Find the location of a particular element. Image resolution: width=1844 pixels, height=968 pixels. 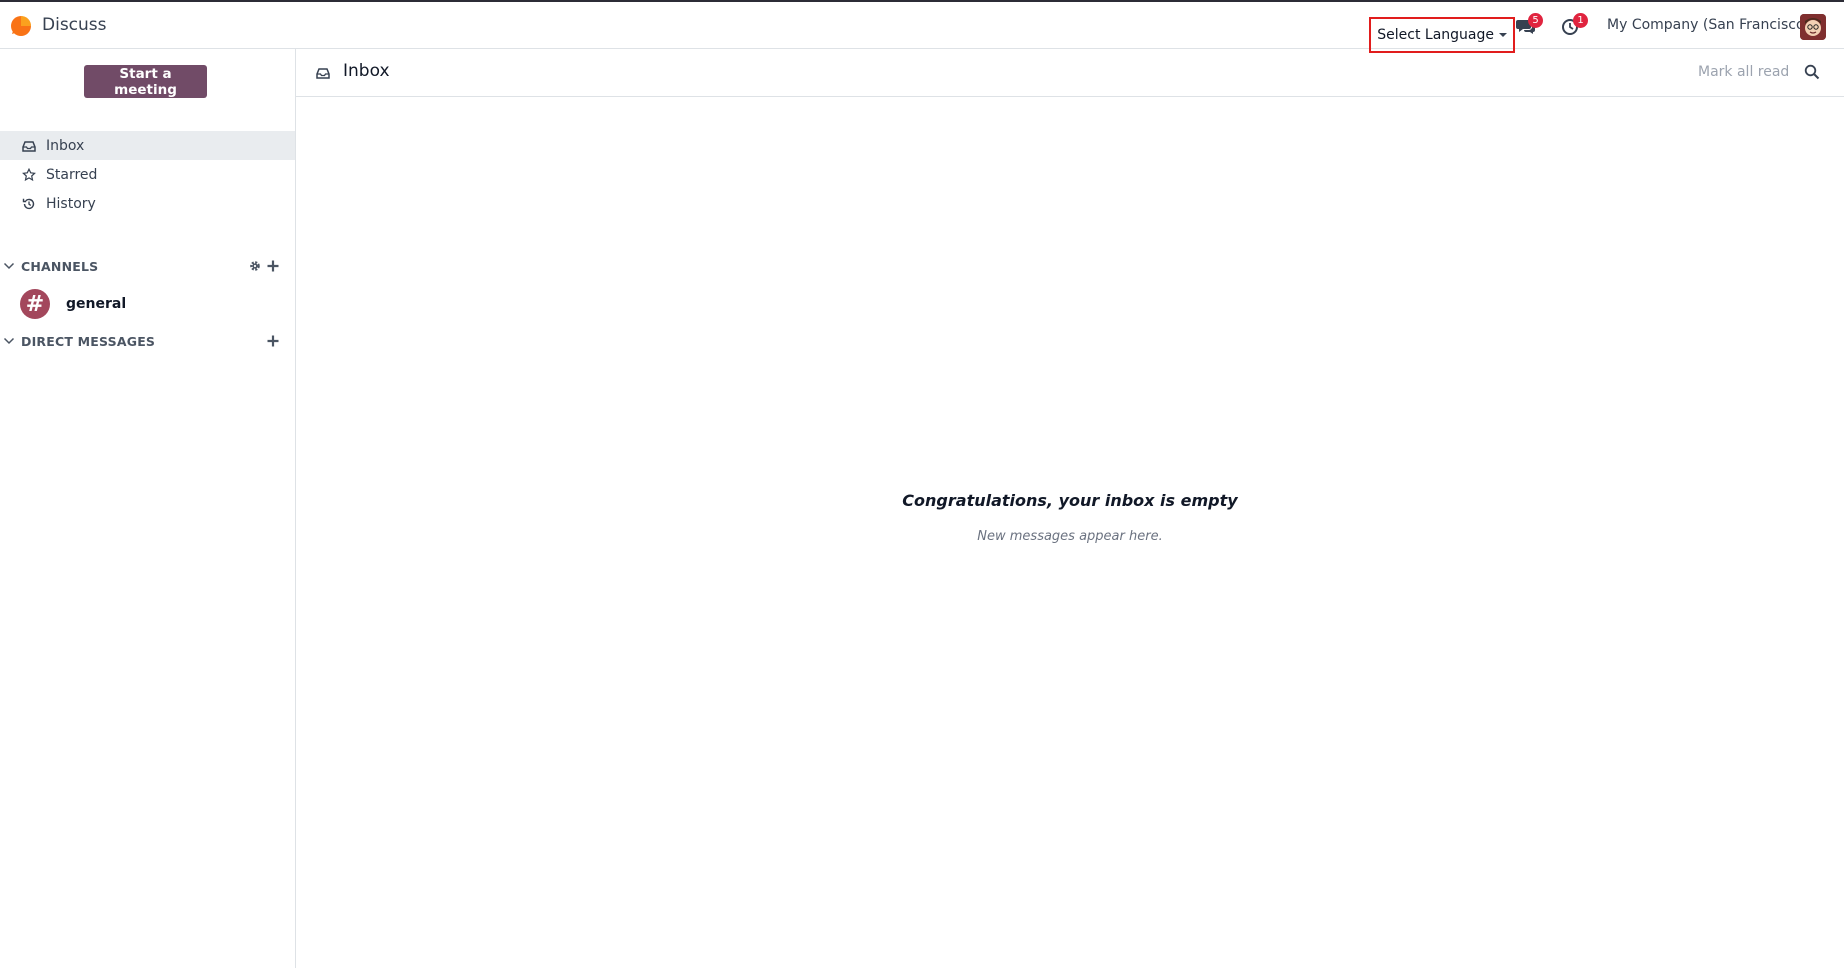

select-language-dropdown: Select Language is located at coordinates (1442, 35).